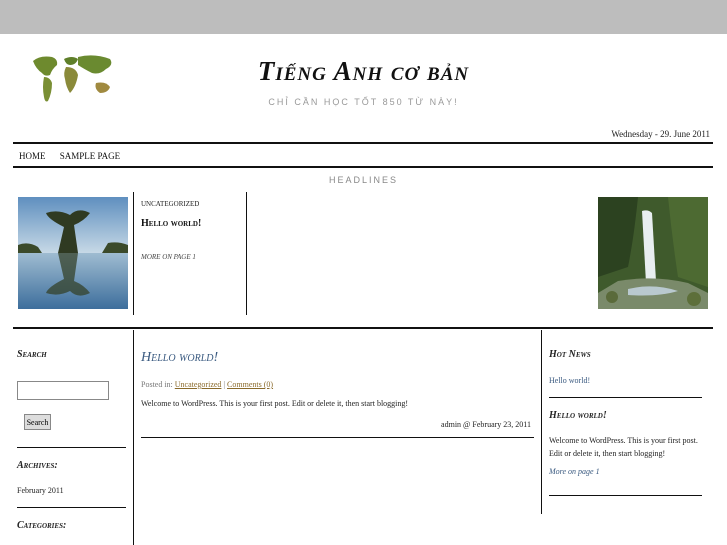  What do you see at coordinates (32, 156) in the screenshot?
I see `nav-home: HOME` at bounding box center [32, 156].